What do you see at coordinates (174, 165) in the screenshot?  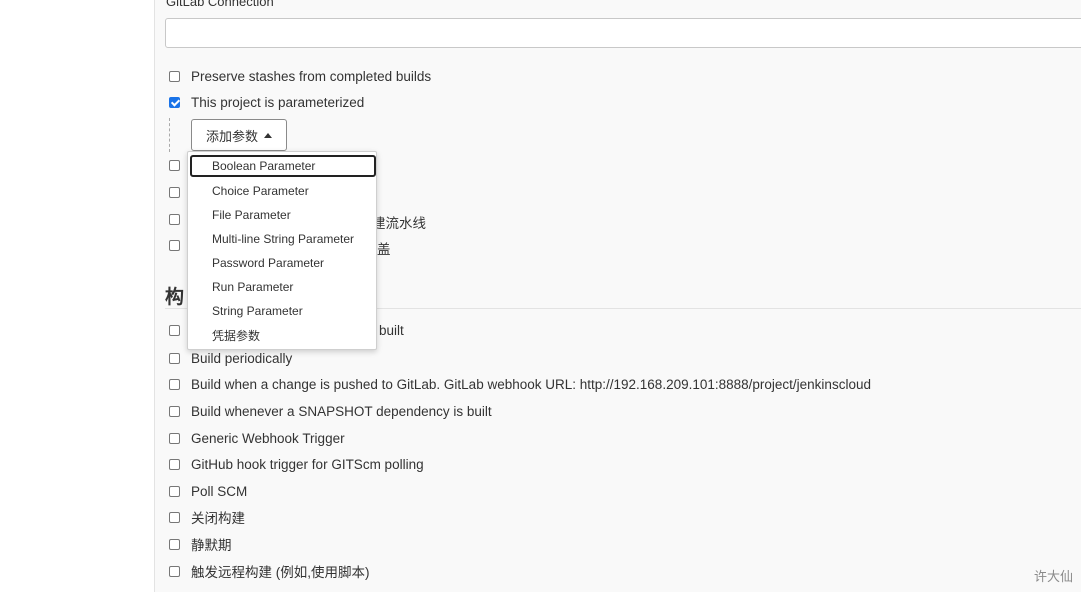 I see `hidden-option-1-checkbox` at bounding box center [174, 165].